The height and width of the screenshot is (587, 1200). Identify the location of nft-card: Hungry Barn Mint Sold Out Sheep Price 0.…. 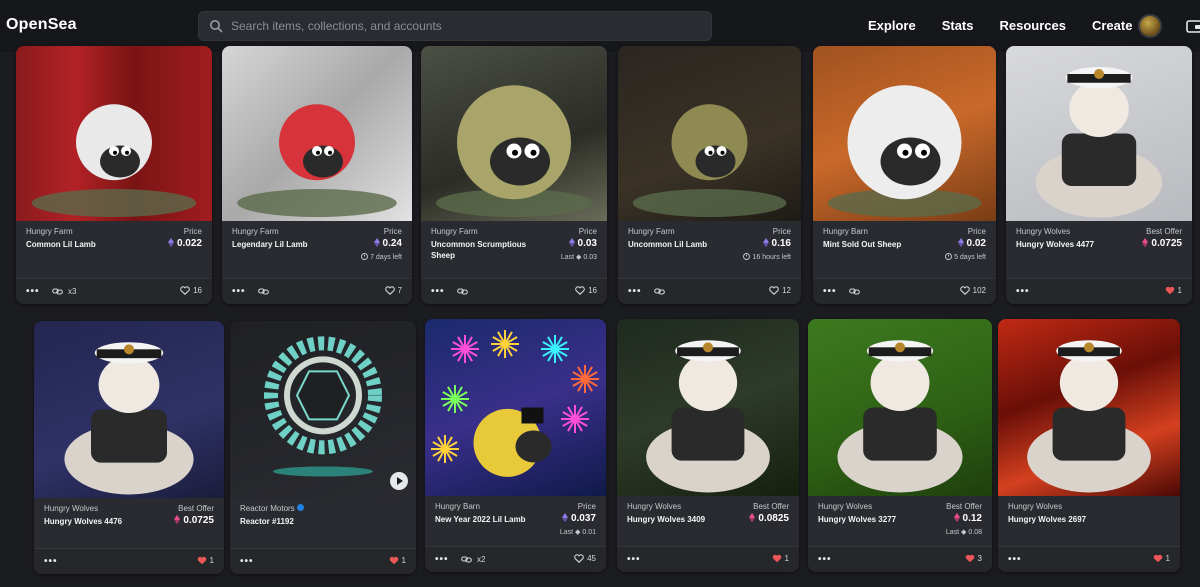
(904, 175).